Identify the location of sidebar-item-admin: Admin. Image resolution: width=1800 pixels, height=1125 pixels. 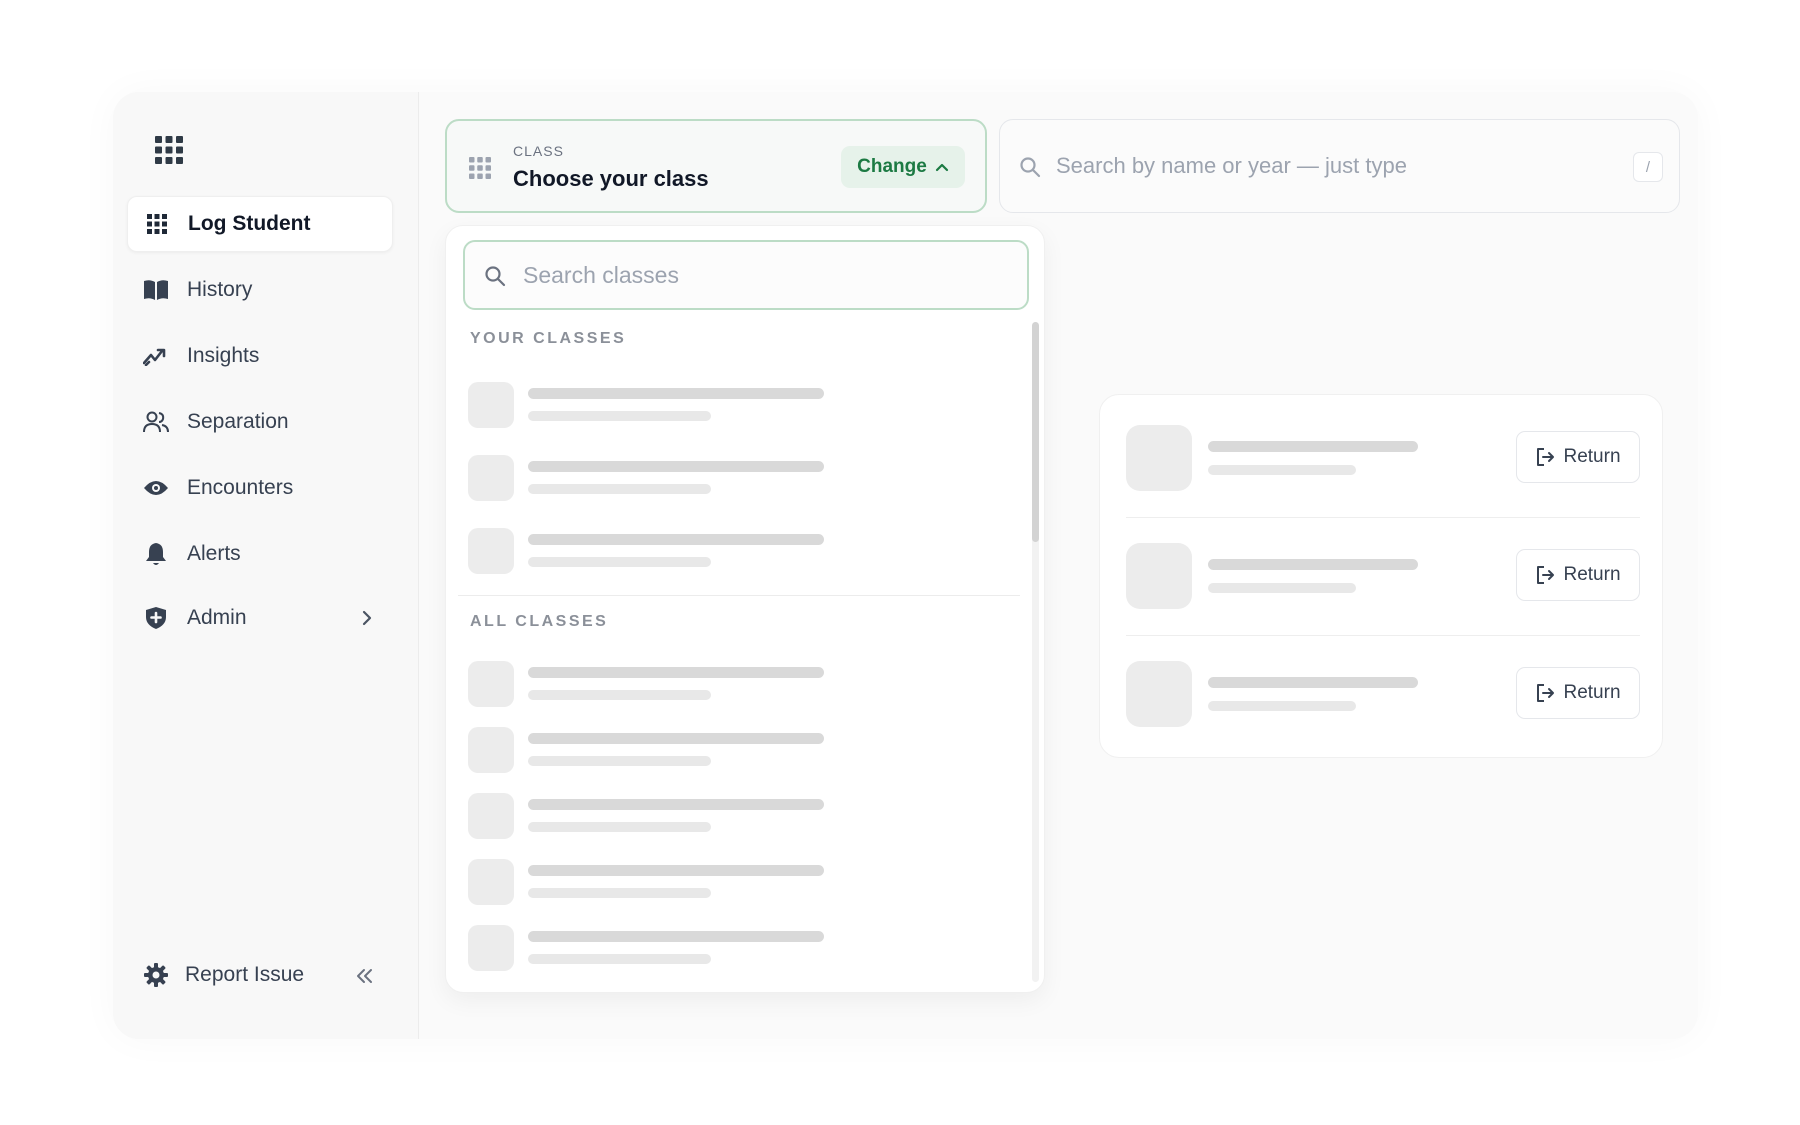
(260, 618).